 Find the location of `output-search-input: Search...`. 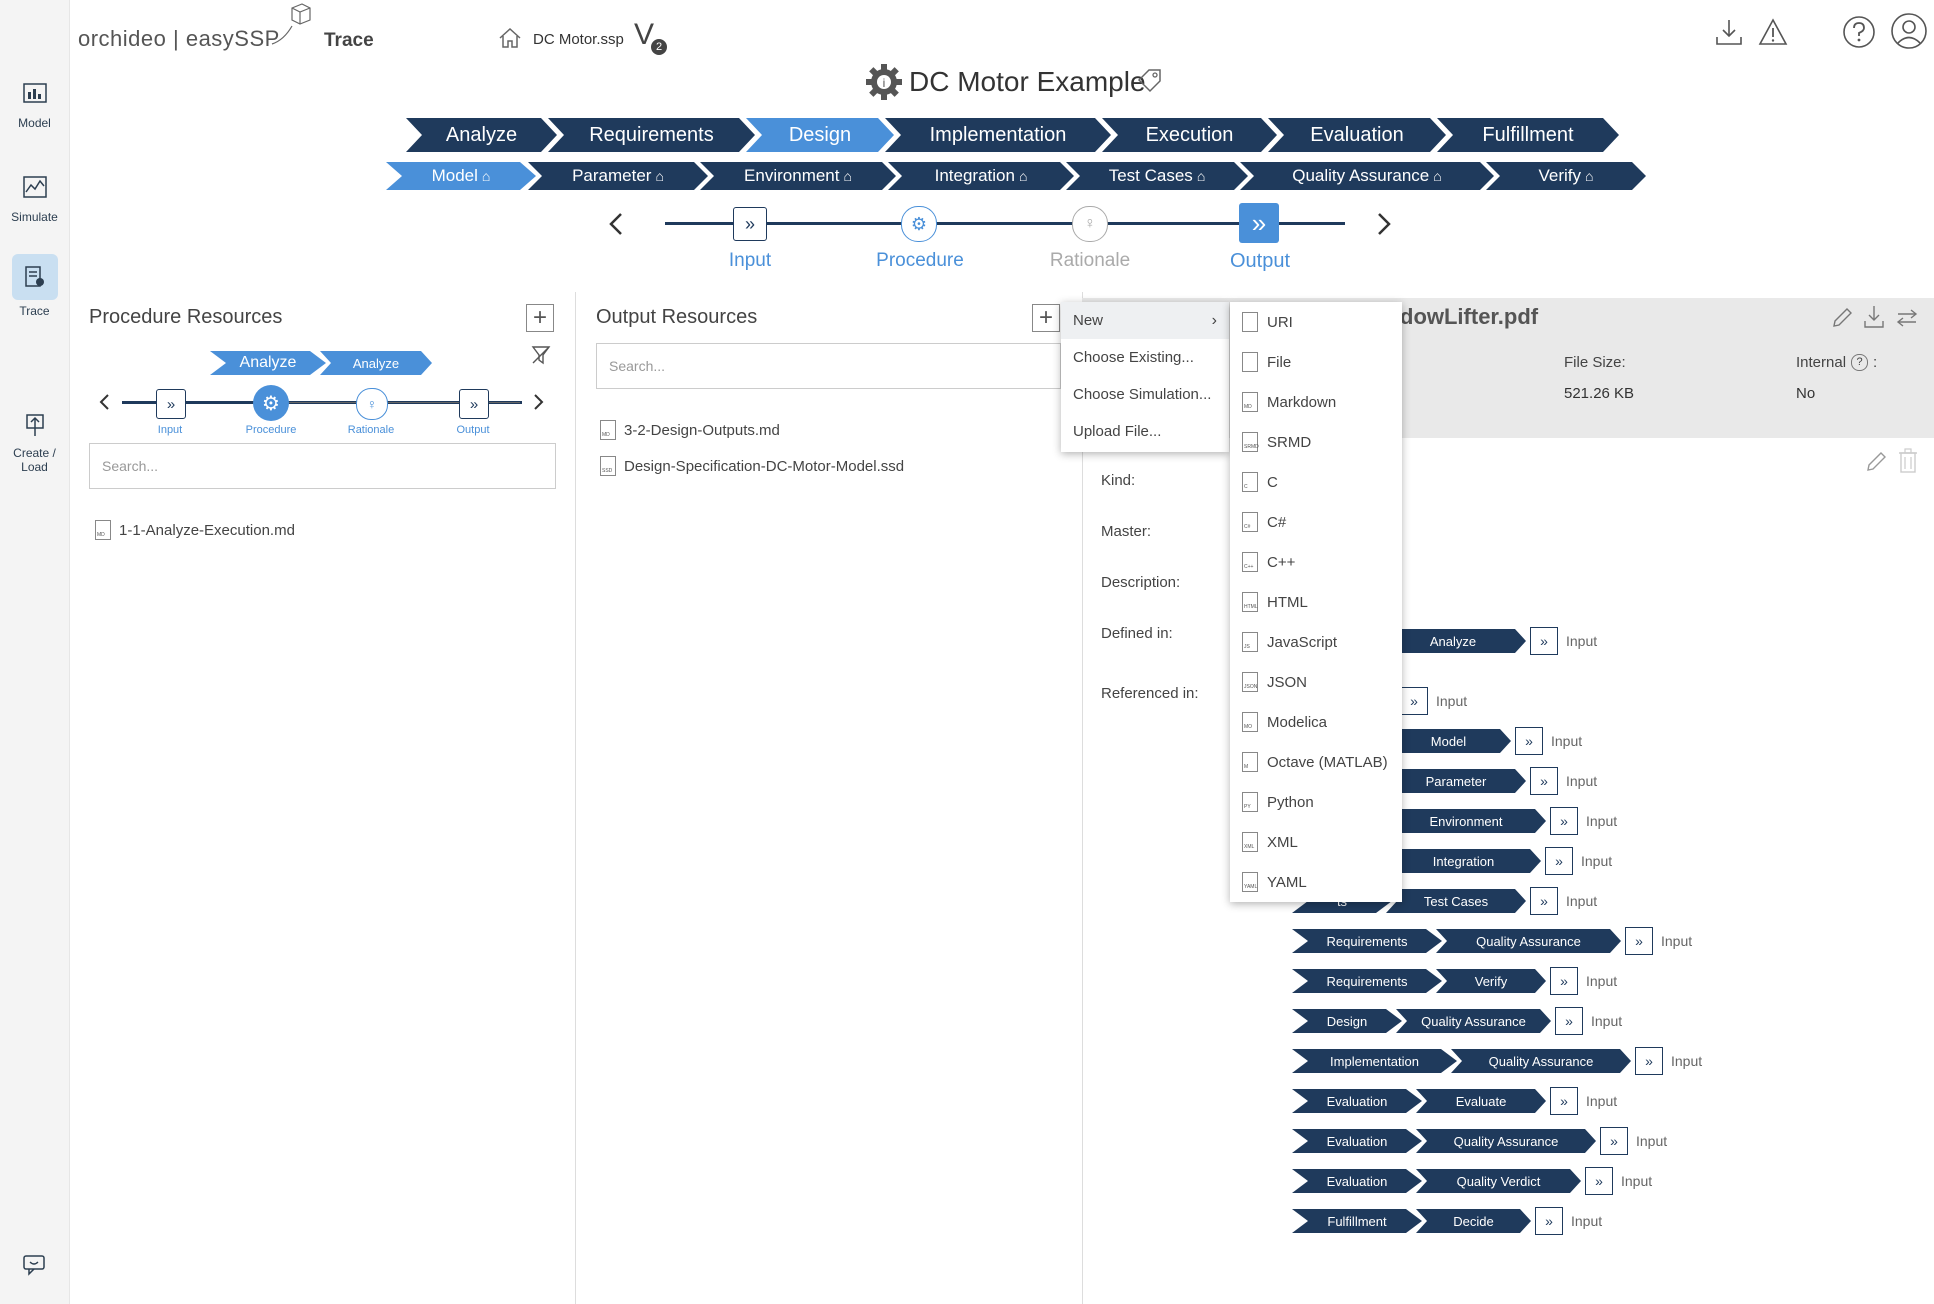

output-search-input: Search... is located at coordinates (828, 366).